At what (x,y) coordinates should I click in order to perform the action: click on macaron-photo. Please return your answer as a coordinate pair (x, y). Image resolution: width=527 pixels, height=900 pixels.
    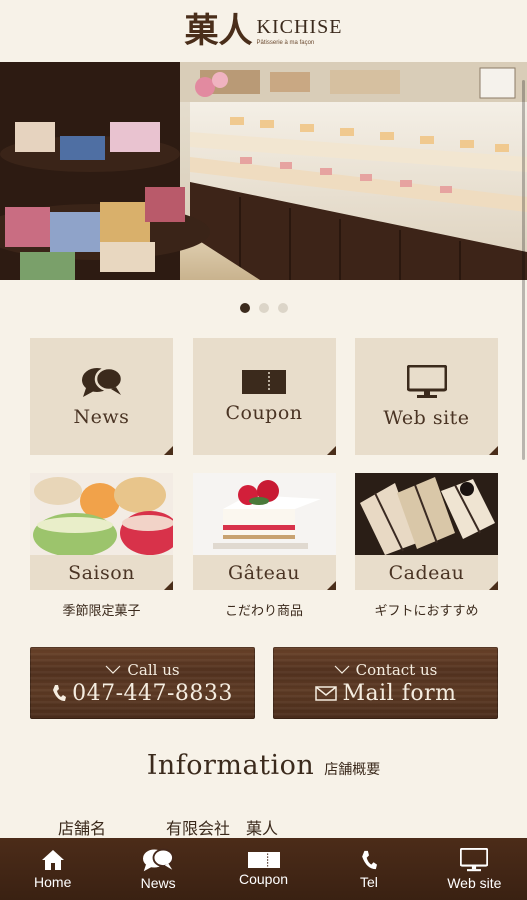
    Looking at the image, I should click on (101, 514).